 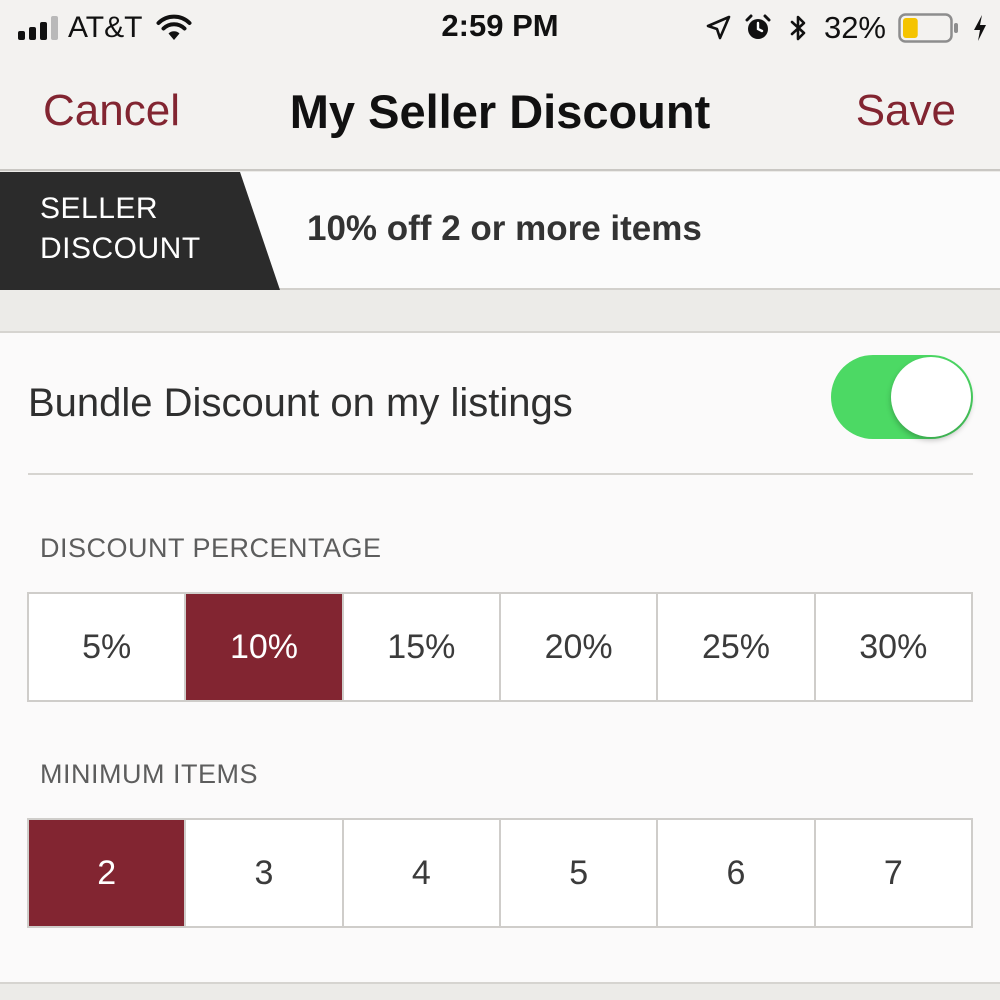 I want to click on minimum-items-option: 4, so click(x=420, y=873).